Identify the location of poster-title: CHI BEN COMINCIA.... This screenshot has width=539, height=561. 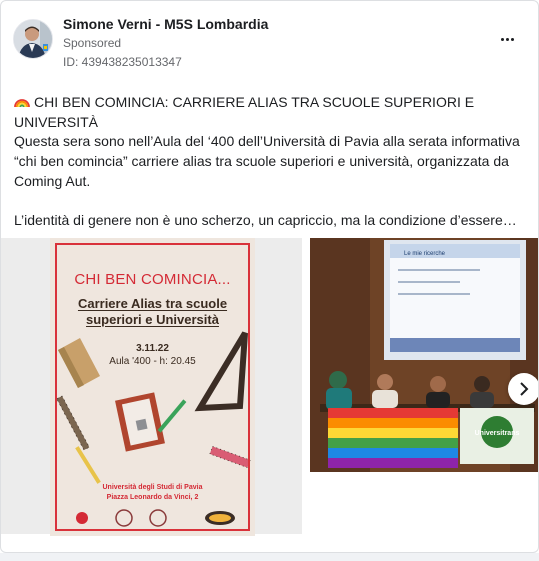
(152, 279).